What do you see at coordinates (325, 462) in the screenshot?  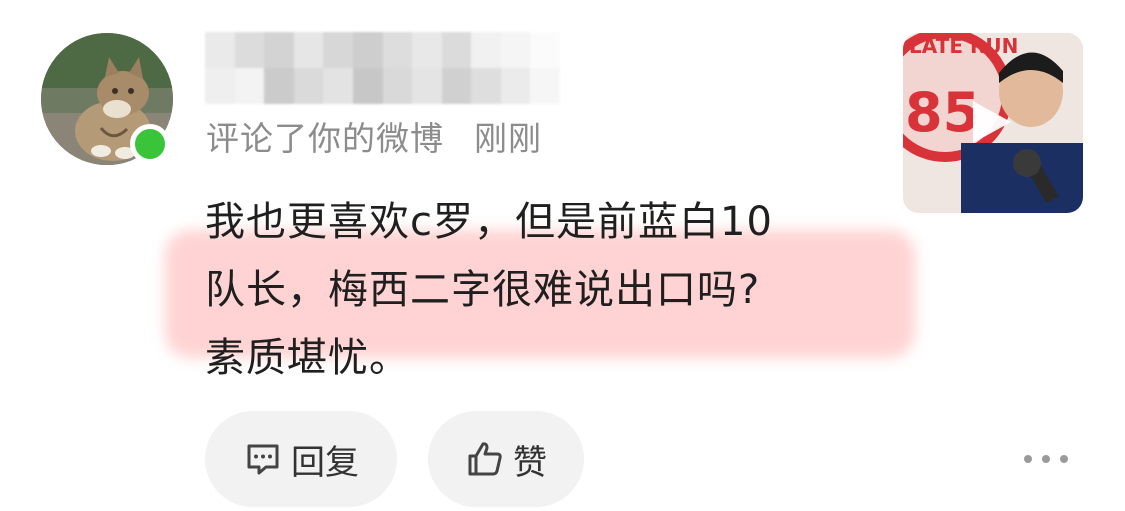 I see `reply-label: 回复` at bounding box center [325, 462].